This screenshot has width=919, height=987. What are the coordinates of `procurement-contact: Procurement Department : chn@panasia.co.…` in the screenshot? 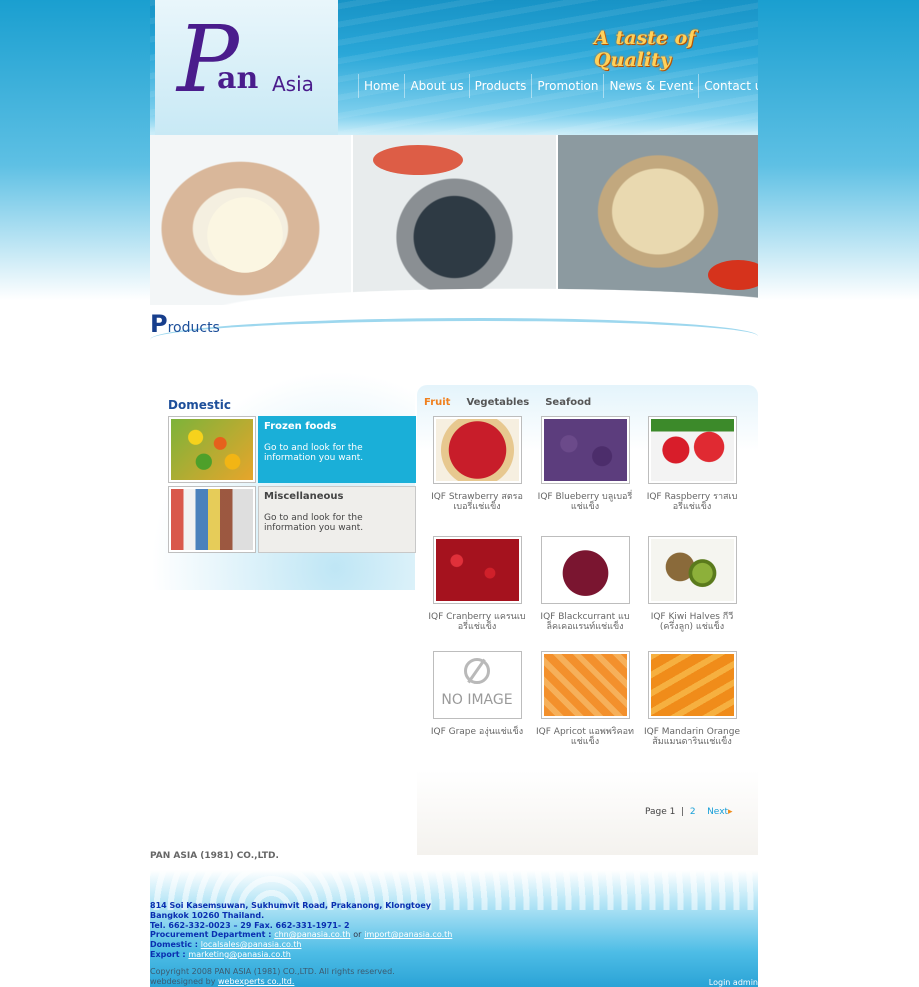 It's located at (301, 935).